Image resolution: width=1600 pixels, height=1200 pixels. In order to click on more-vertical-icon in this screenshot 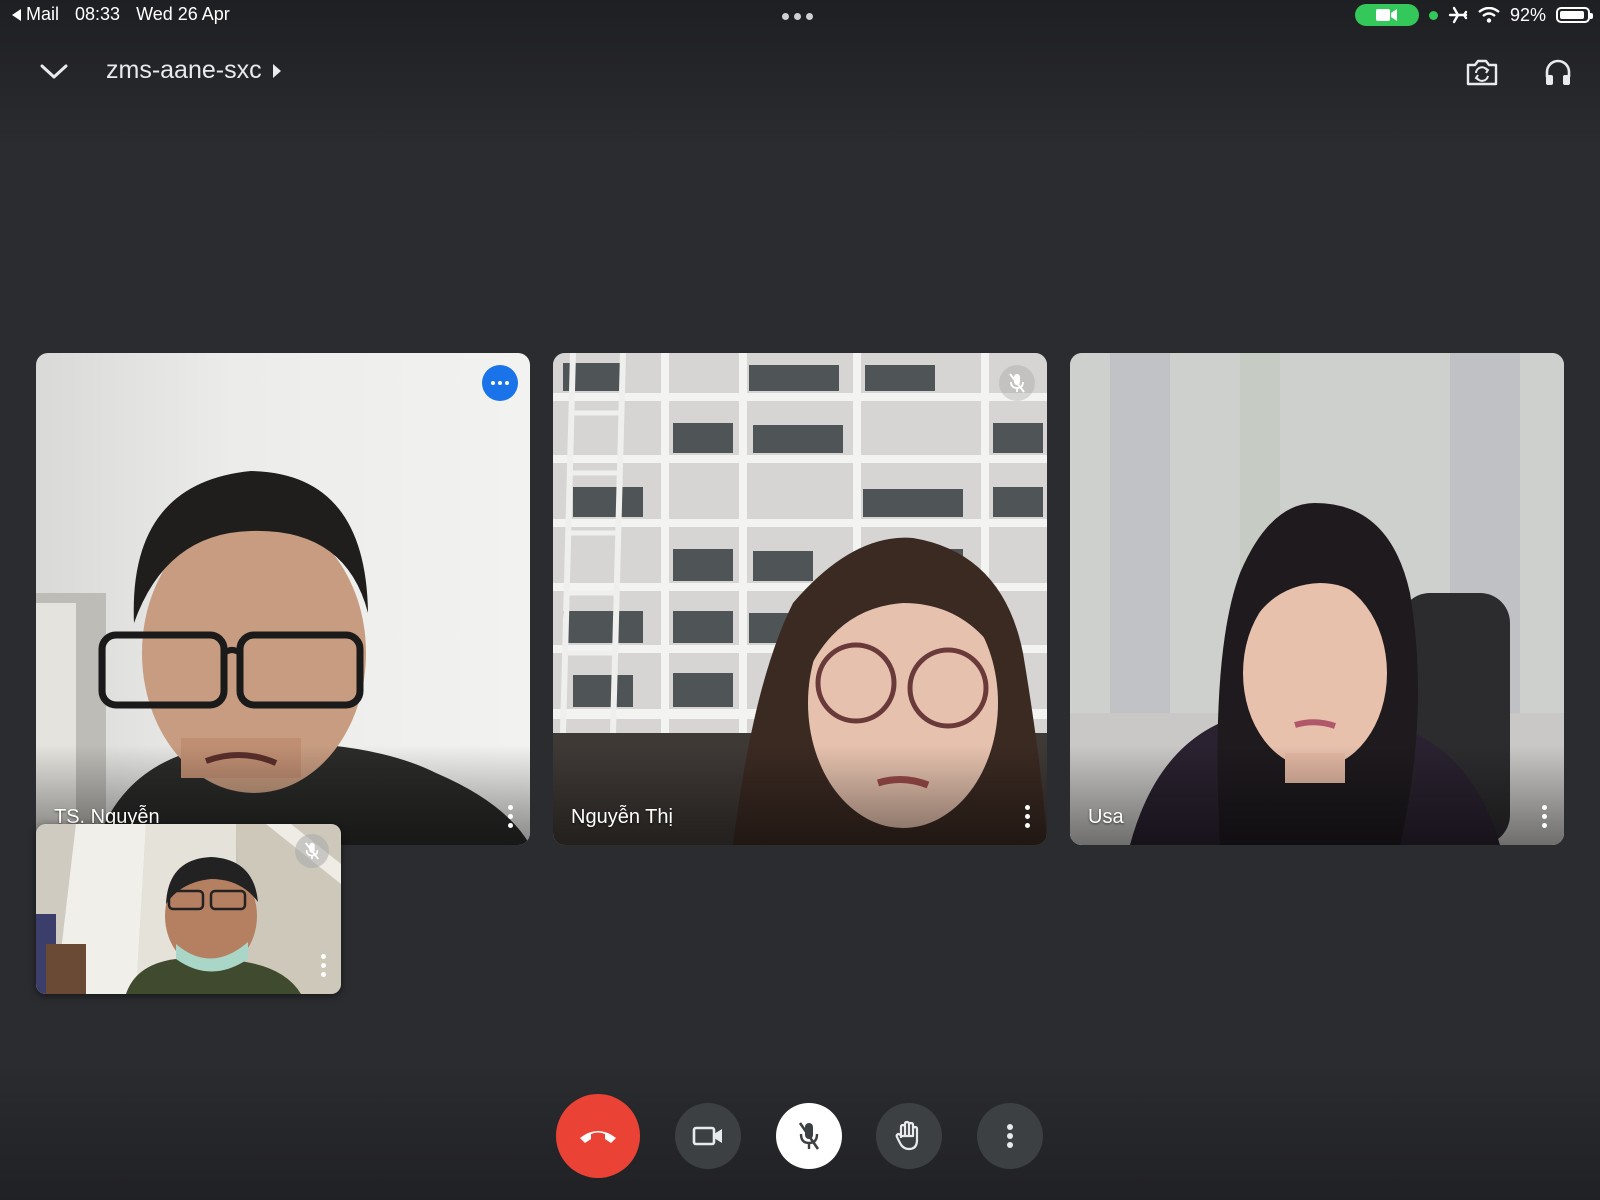, I will do `click(1010, 1136)`.